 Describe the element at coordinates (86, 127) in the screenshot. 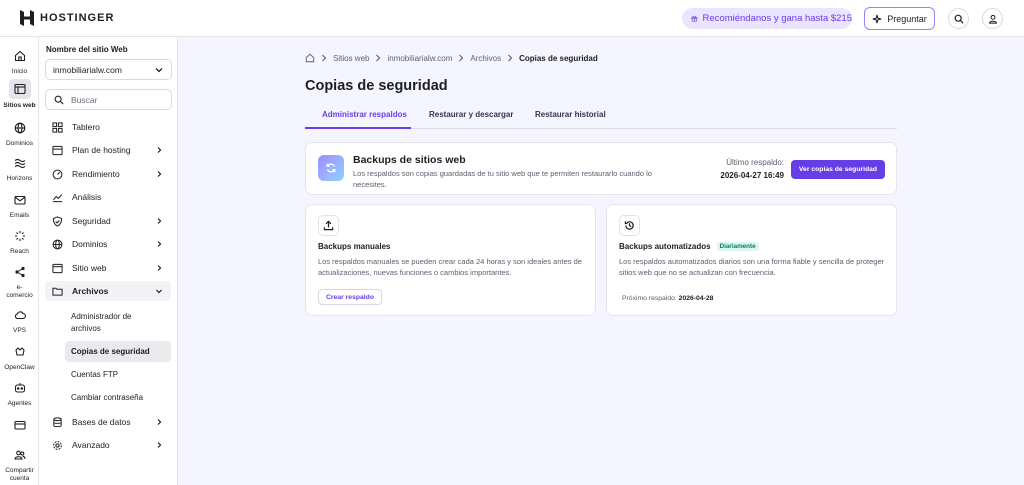

I see `sidebar-item-label: Tablero` at that location.